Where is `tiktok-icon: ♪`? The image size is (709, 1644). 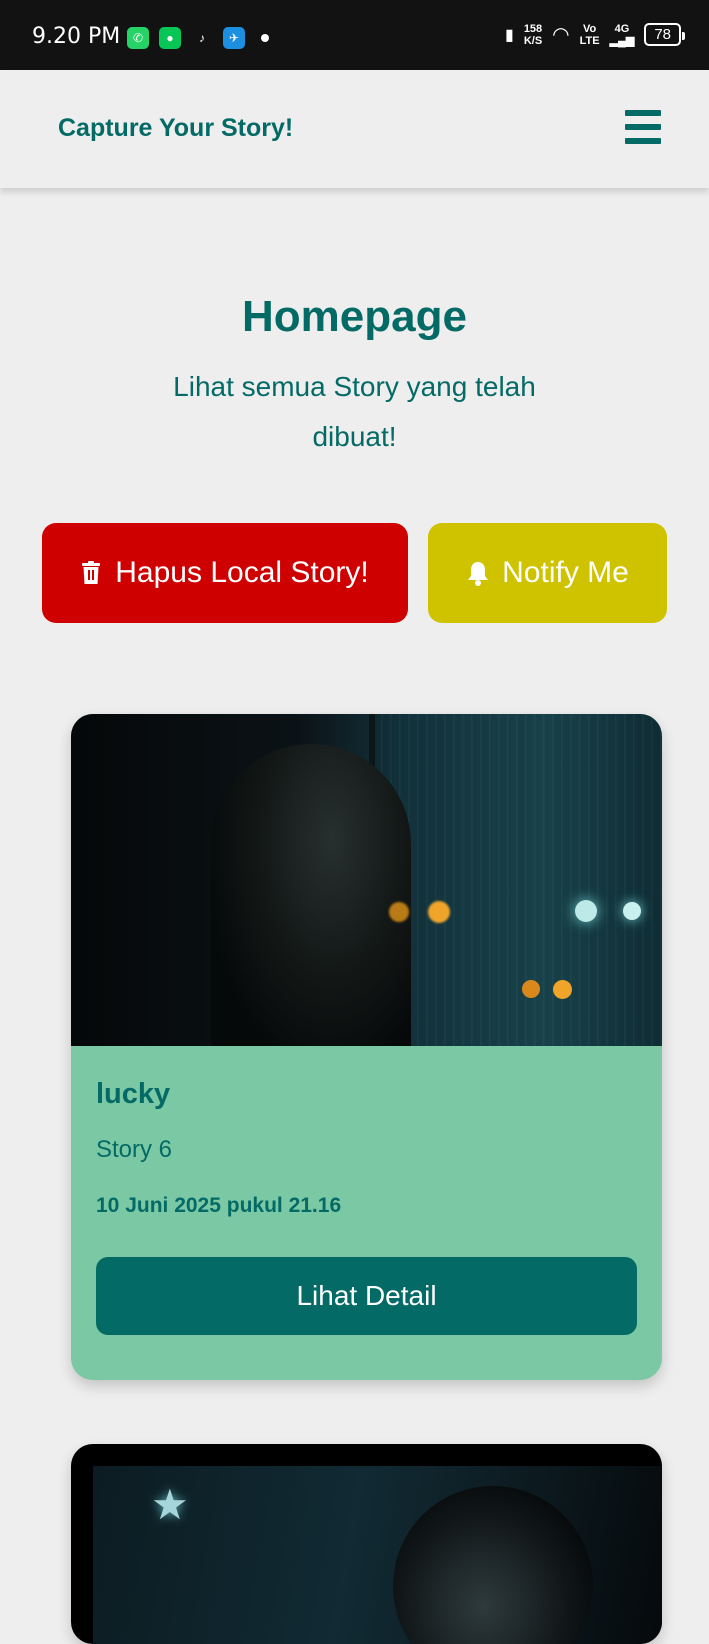 tiktok-icon: ♪ is located at coordinates (202, 38).